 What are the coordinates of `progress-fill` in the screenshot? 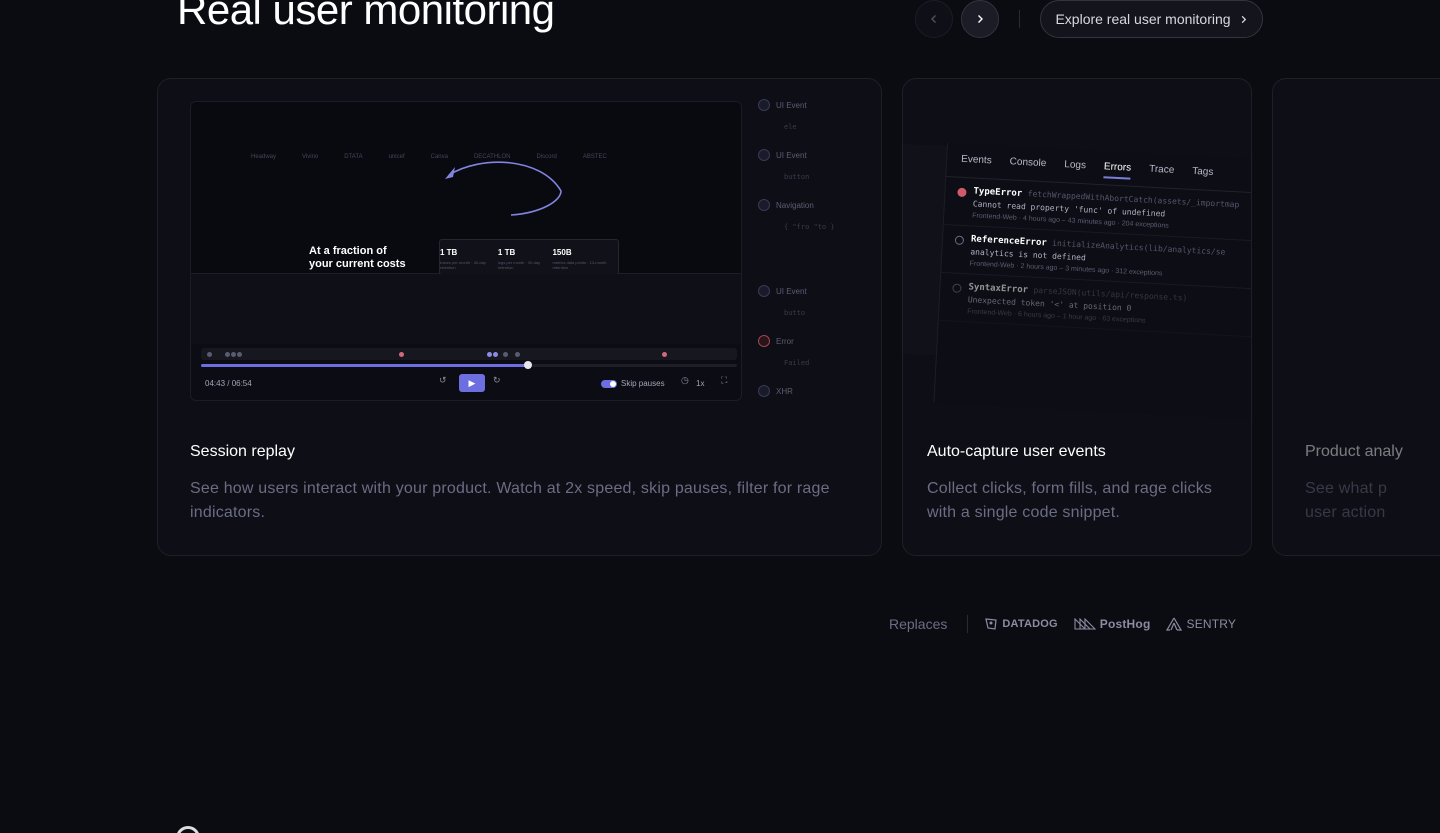 It's located at (364, 365).